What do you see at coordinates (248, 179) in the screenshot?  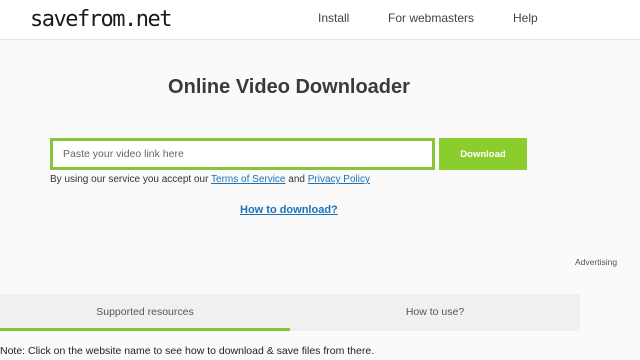 I see `terms-of-service-link: Terms of Service` at bounding box center [248, 179].